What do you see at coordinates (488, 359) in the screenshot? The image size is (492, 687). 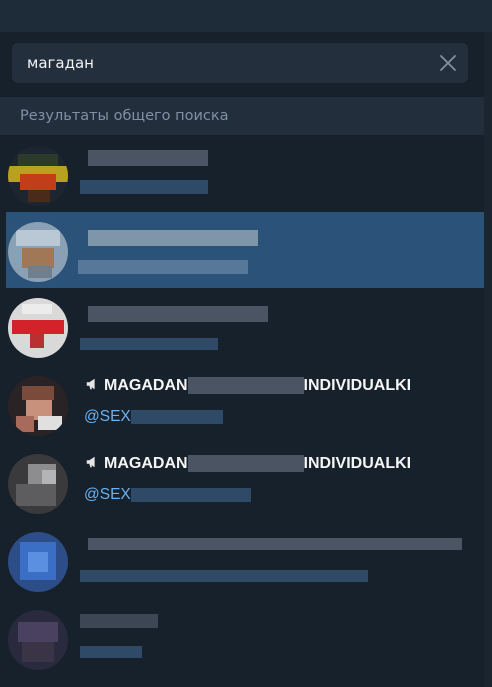 I see `scrollbar-track` at bounding box center [488, 359].